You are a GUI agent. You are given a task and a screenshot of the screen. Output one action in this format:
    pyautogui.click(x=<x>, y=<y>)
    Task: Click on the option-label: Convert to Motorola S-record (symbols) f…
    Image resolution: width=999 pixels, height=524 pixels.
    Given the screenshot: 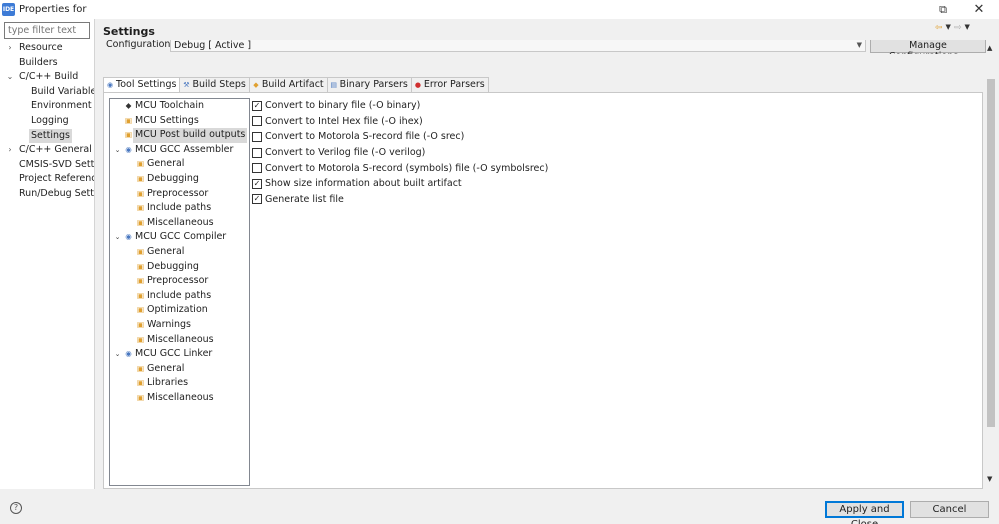 What is the action you would take?
    pyautogui.click(x=406, y=168)
    